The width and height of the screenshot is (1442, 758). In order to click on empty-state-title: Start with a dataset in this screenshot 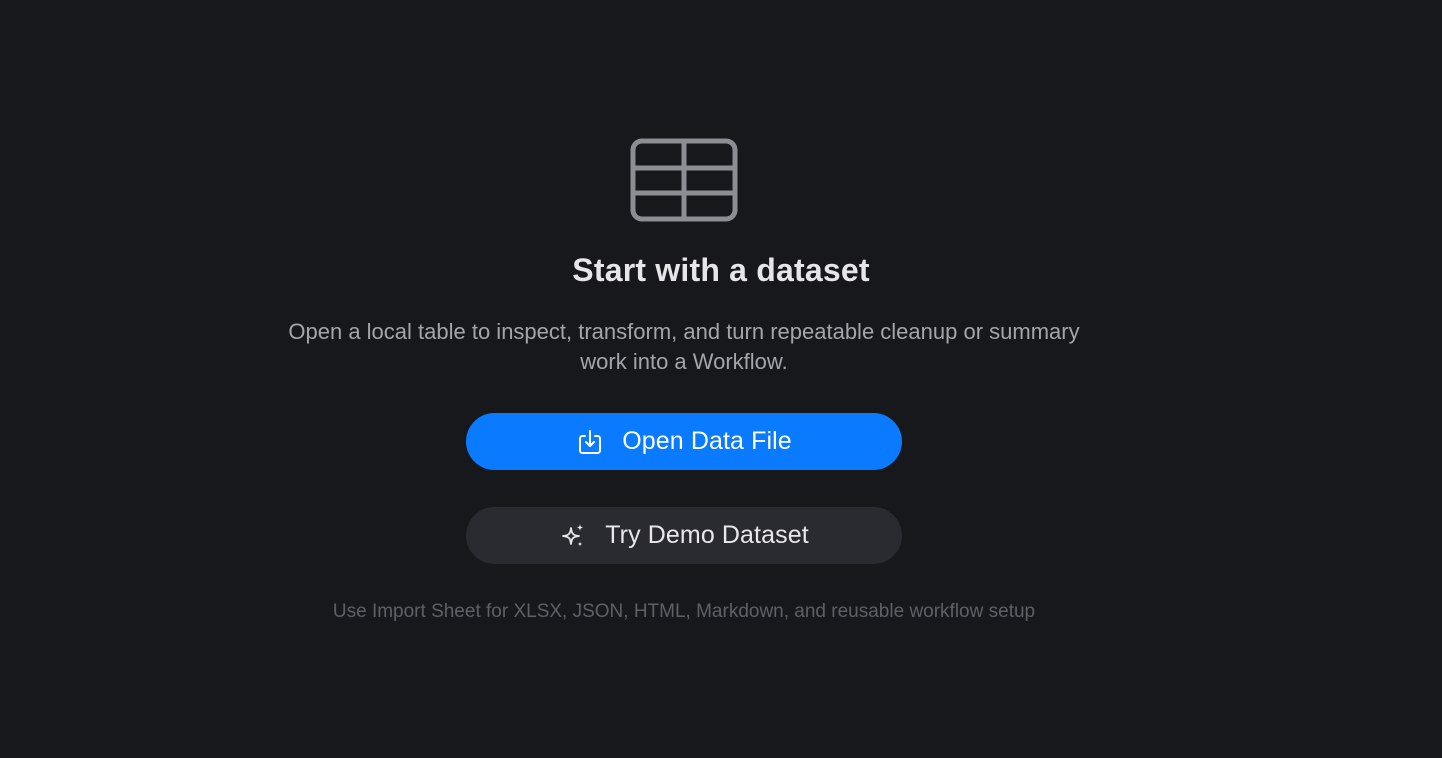, I will do `click(721, 270)`.